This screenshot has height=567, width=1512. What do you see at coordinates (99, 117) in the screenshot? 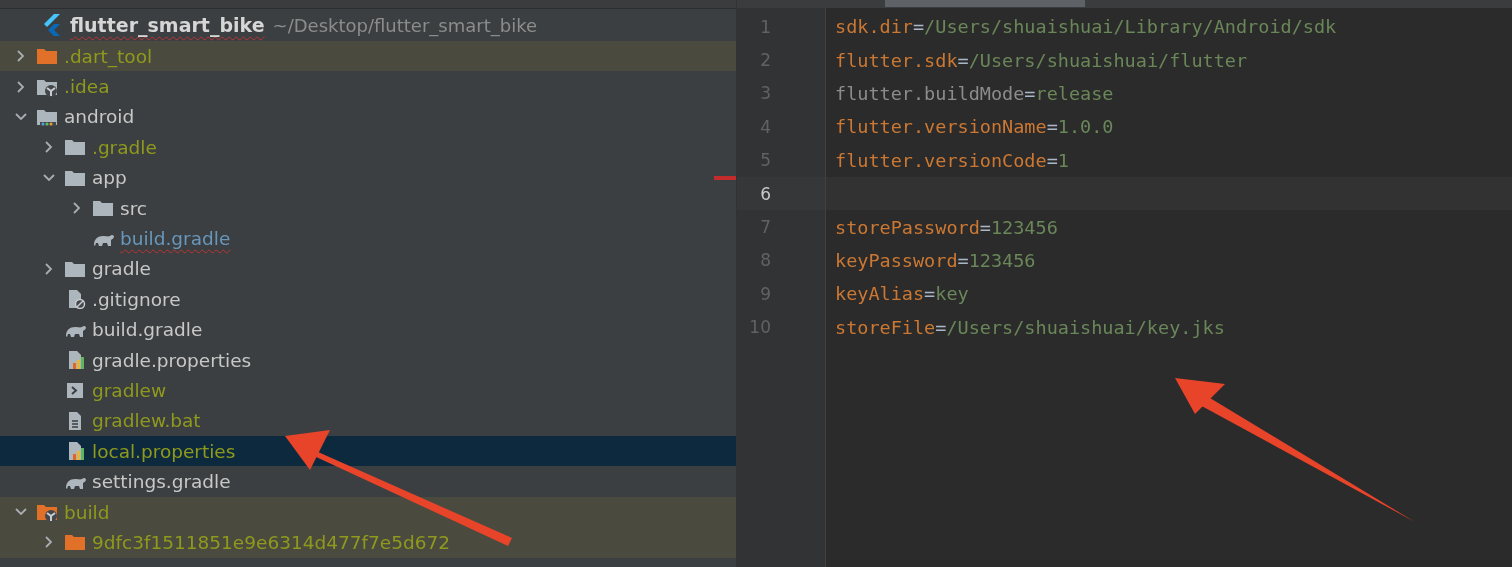
I see `file-name: android` at bounding box center [99, 117].